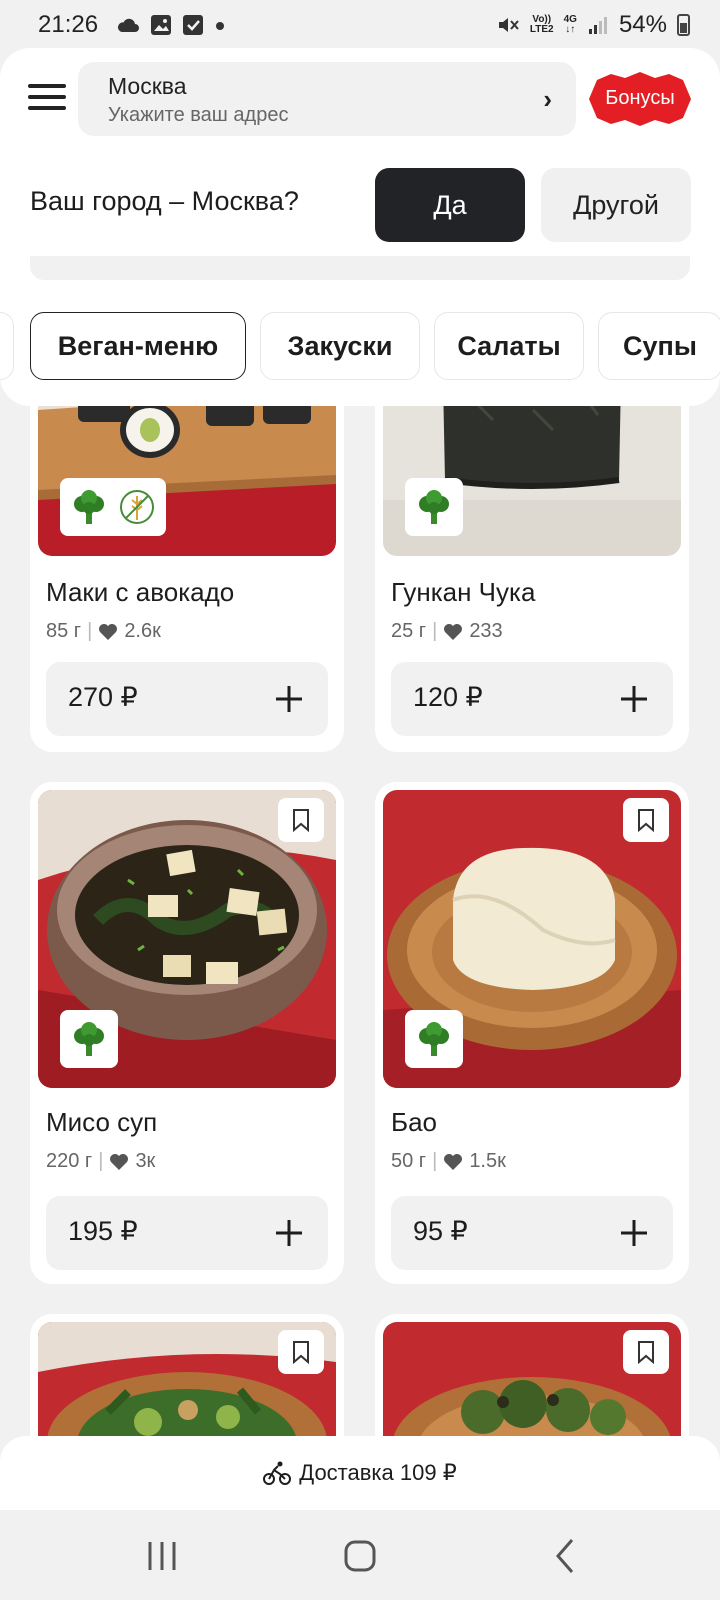  Describe the element at coordinates (570, 24) in the screenshot. I see `network-type: 4G ↓↑` at that location.